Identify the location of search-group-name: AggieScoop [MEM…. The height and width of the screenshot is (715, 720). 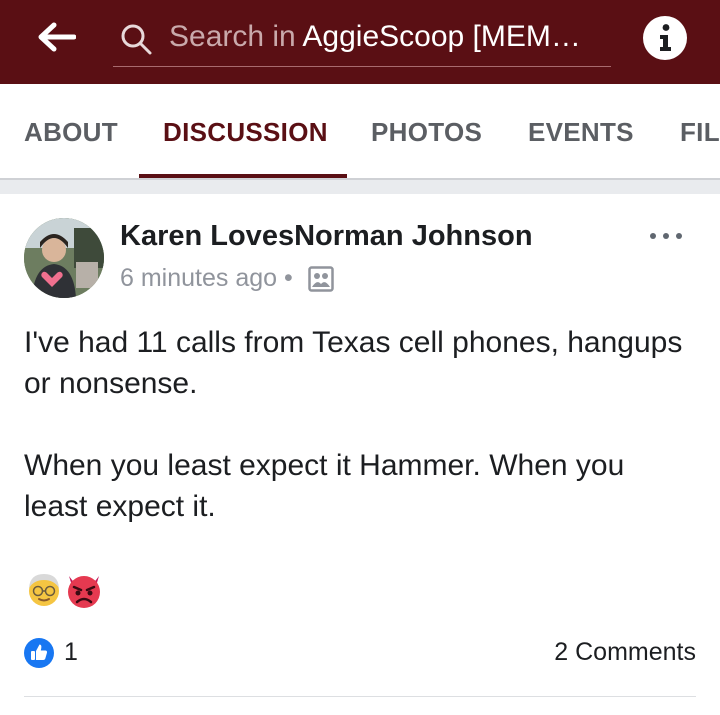
(441, 36).